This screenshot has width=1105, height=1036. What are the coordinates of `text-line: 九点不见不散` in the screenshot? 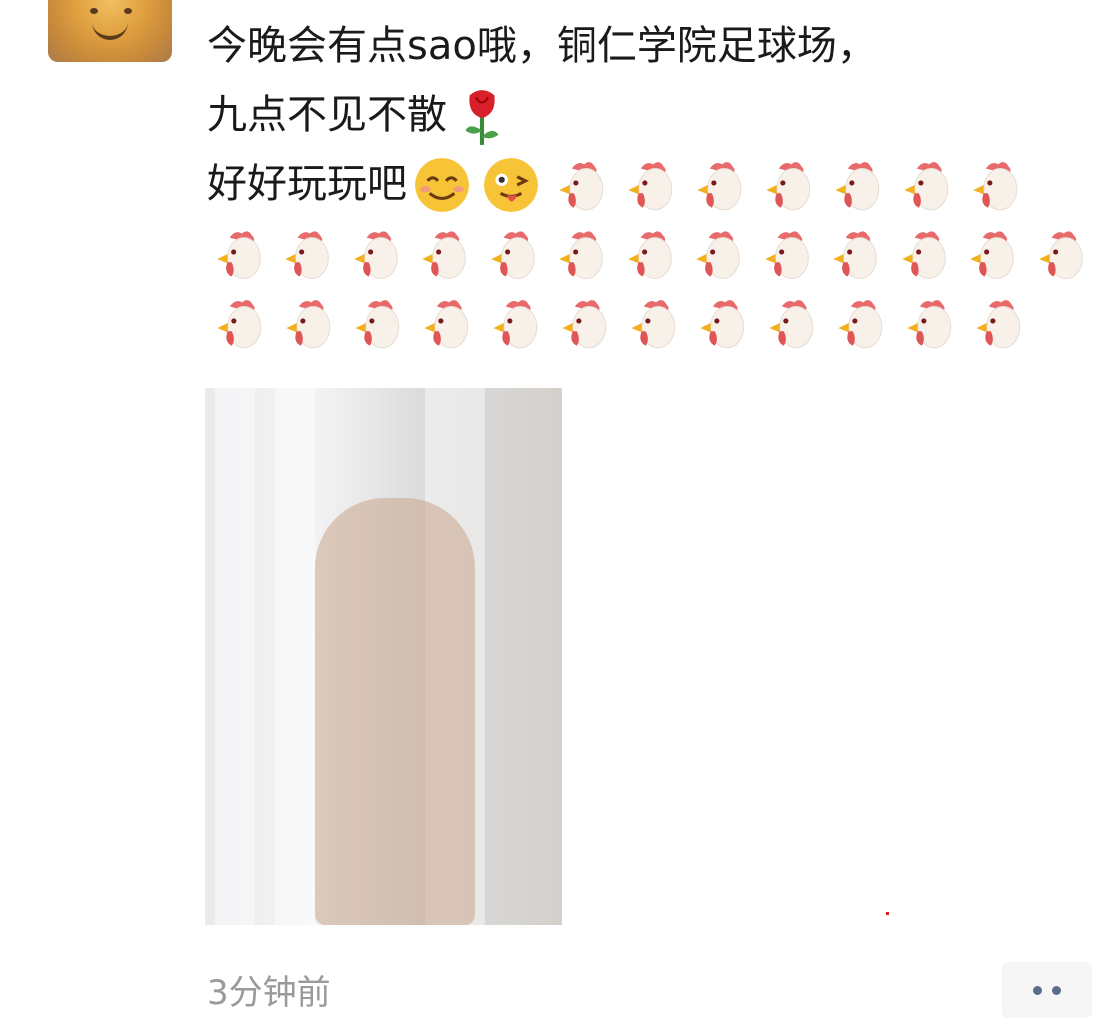 It's located at (652, 115).